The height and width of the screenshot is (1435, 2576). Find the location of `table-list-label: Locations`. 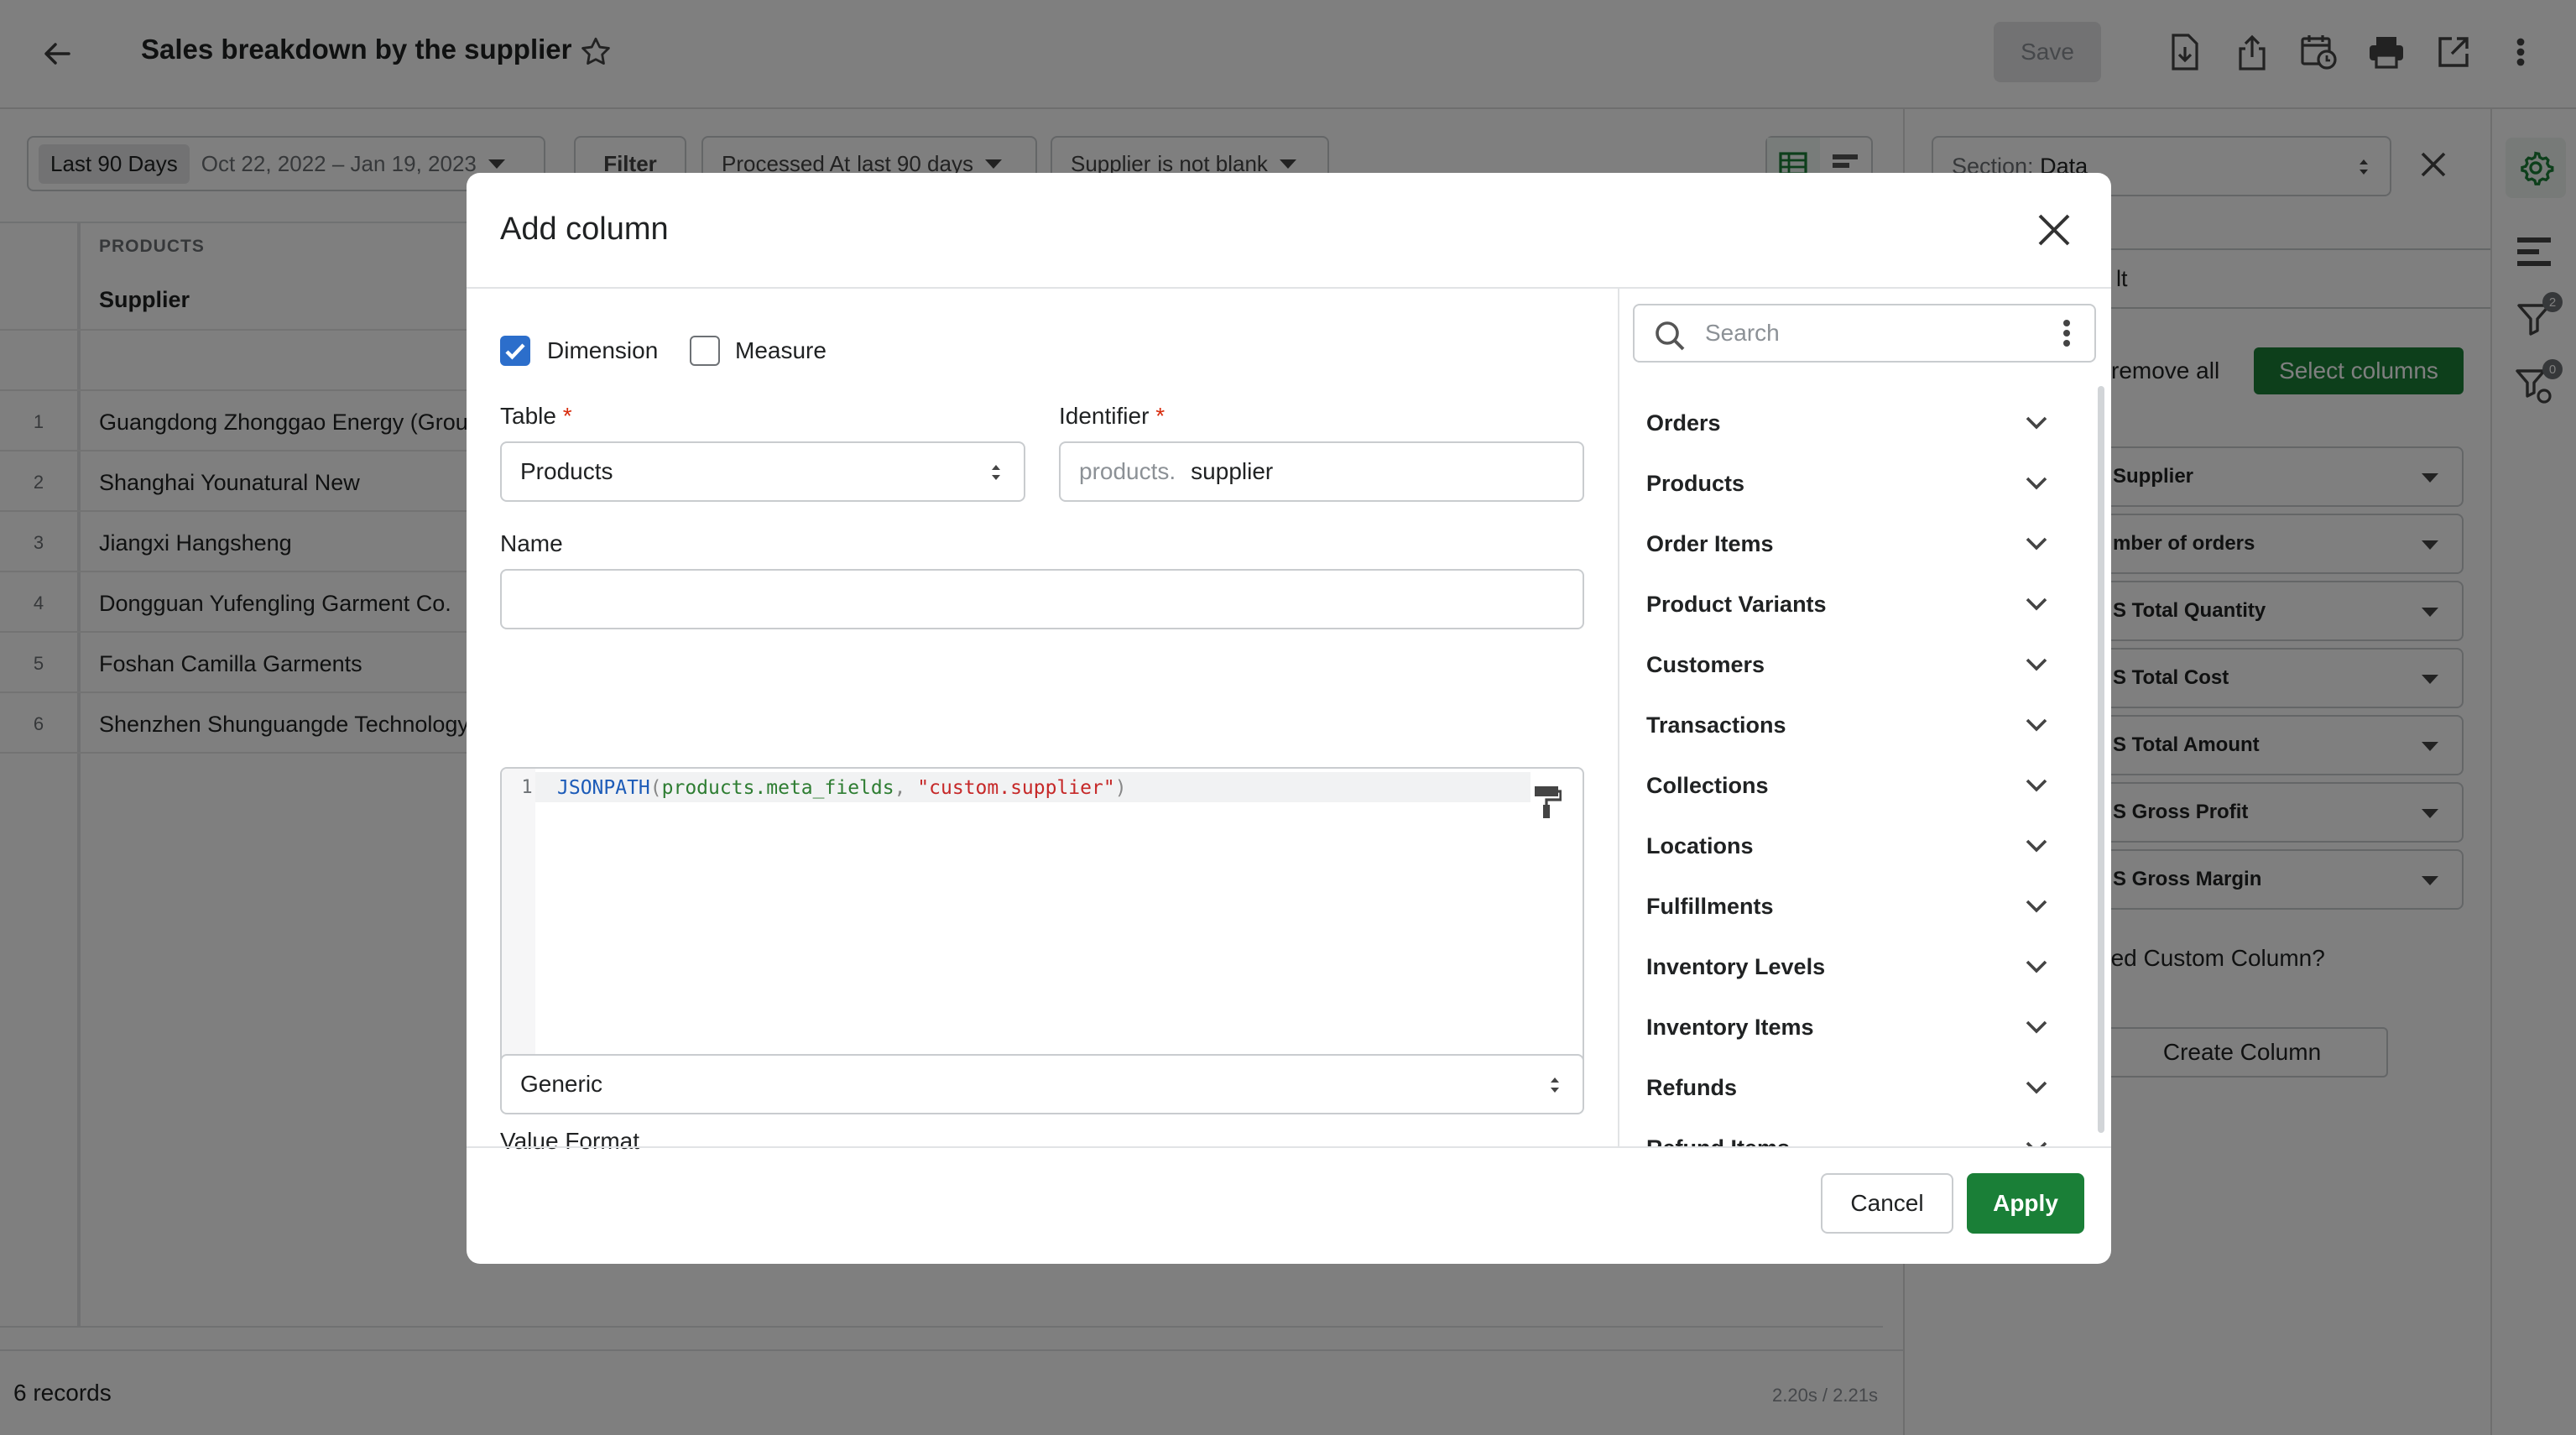

table-list-label: Locations is located at coordinates (1700, 845).